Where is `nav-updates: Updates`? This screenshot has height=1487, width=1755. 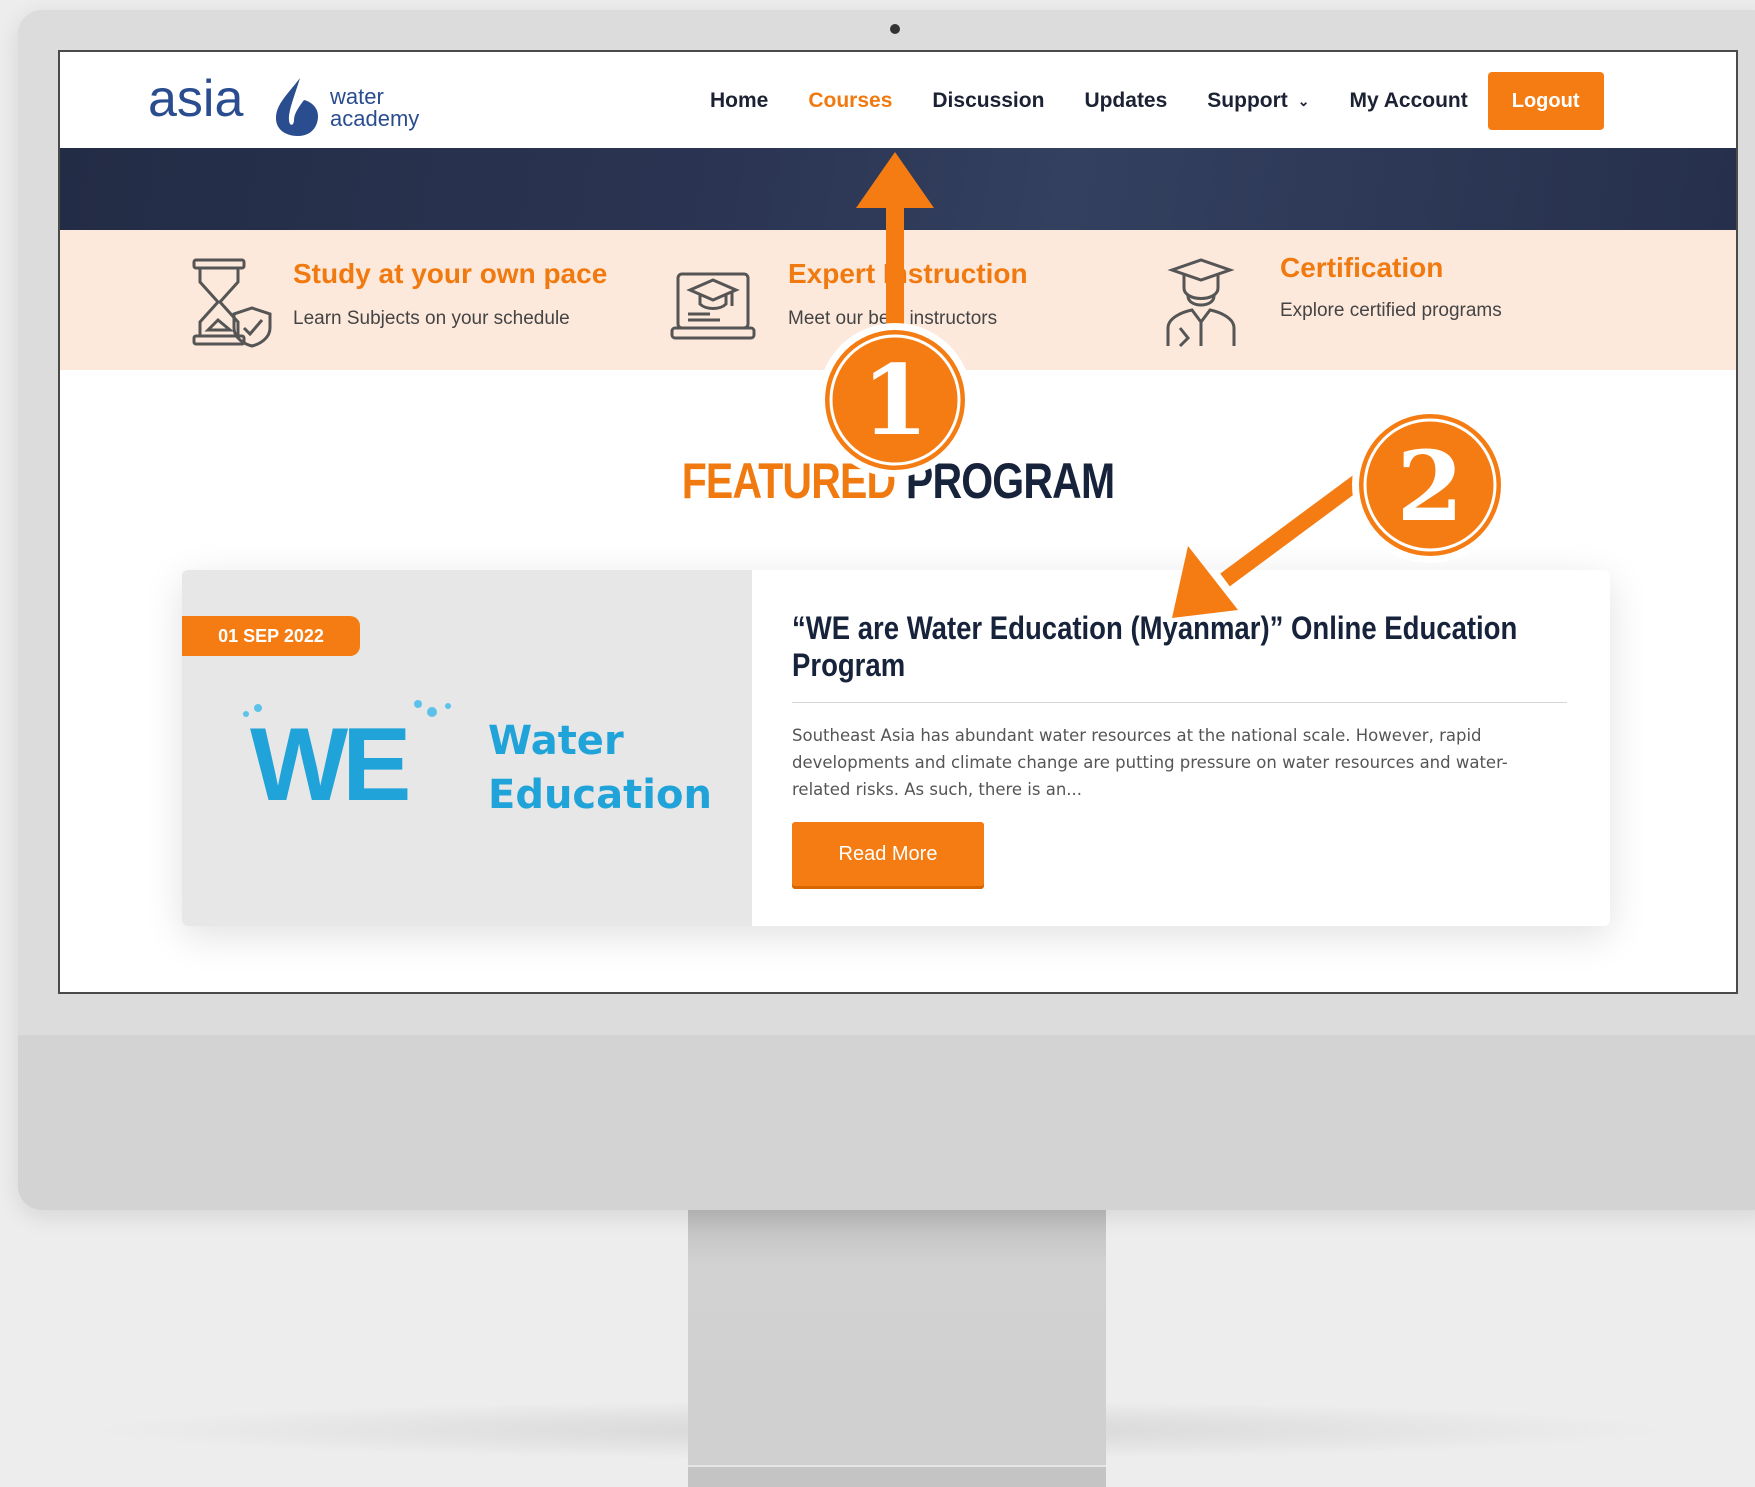
nav-updates: Updates is located at coordinates (1125, 101).